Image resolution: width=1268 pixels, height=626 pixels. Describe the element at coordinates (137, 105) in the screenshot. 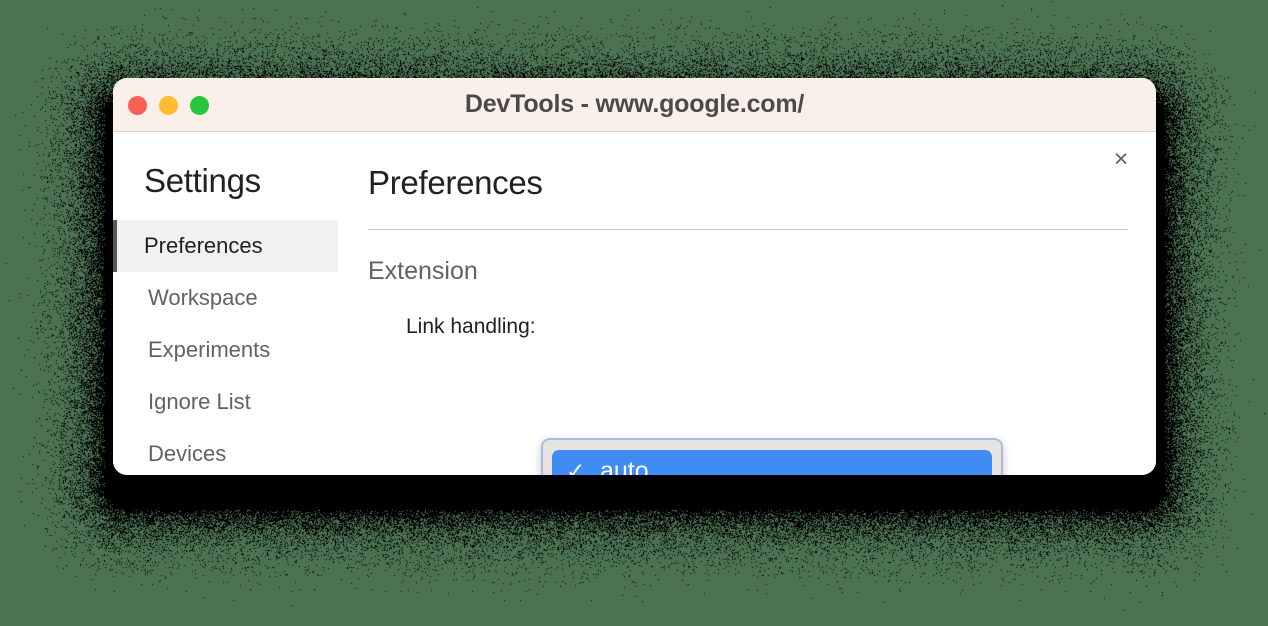

I see `close-window-button` at that location.